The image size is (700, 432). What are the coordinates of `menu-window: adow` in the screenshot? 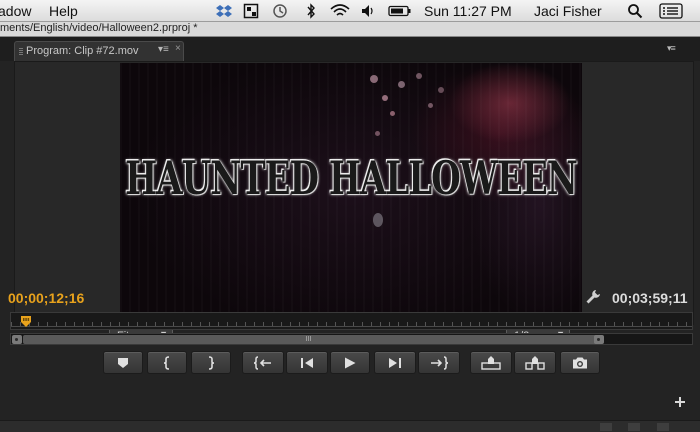 It's located at (15, 11).